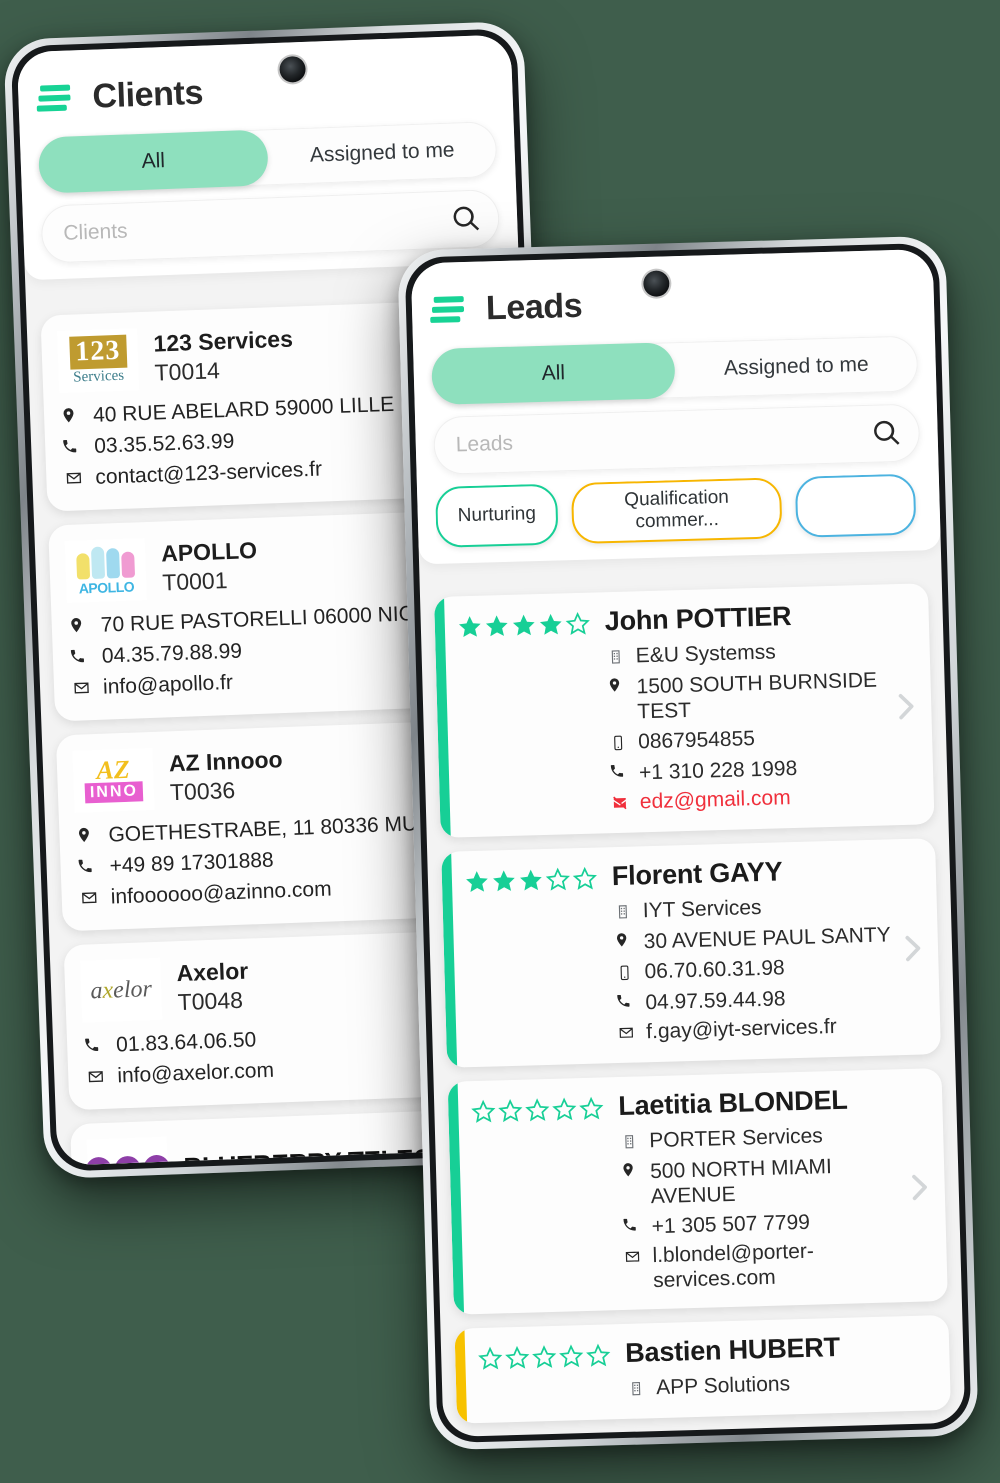 The height and width of the screenshot is (1483, 1000). What do you see at coordinates (757, 696) in the screenshot?
I see `lead-address: 1500 SOUTH BURNSIDE TEST` at bounding box center [757, 696].